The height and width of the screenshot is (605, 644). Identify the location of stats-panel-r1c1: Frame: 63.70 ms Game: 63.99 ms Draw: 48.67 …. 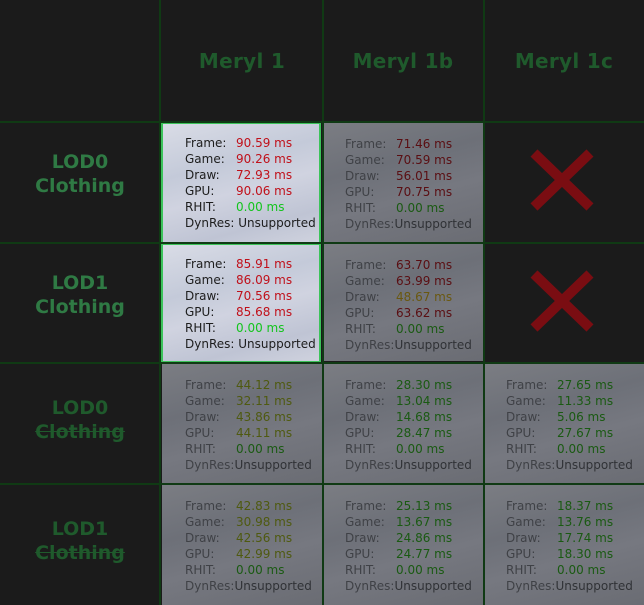
(403, 302).